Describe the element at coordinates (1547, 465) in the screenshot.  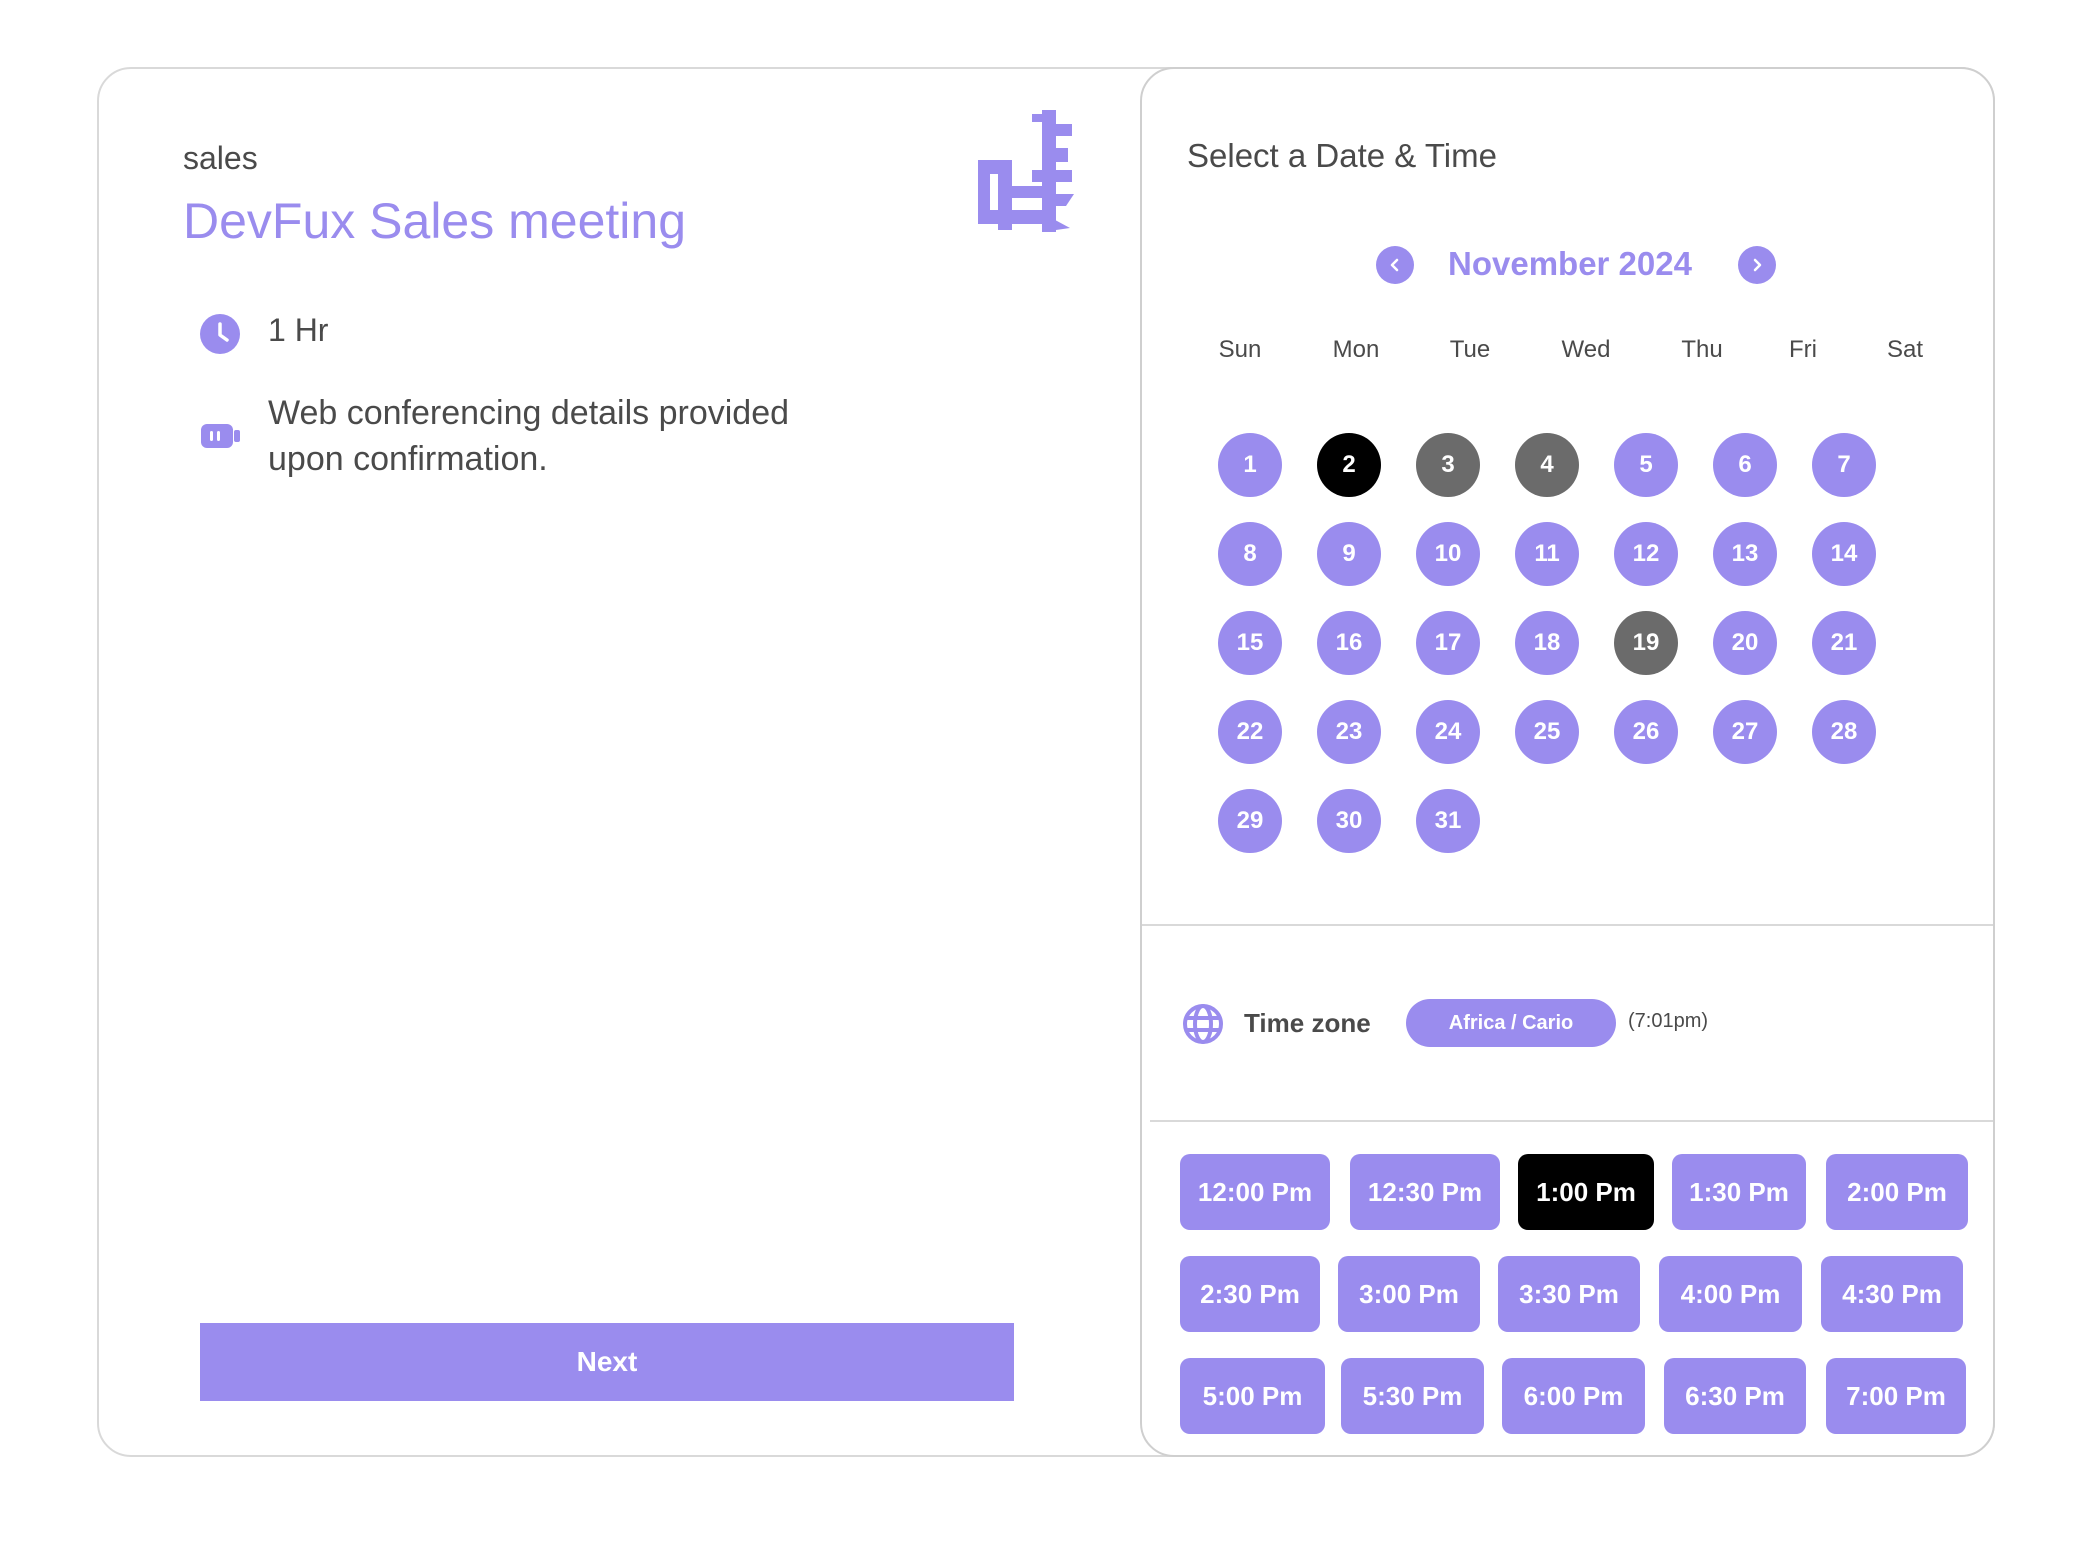
I see `calendar-day-4: 4` at that location.